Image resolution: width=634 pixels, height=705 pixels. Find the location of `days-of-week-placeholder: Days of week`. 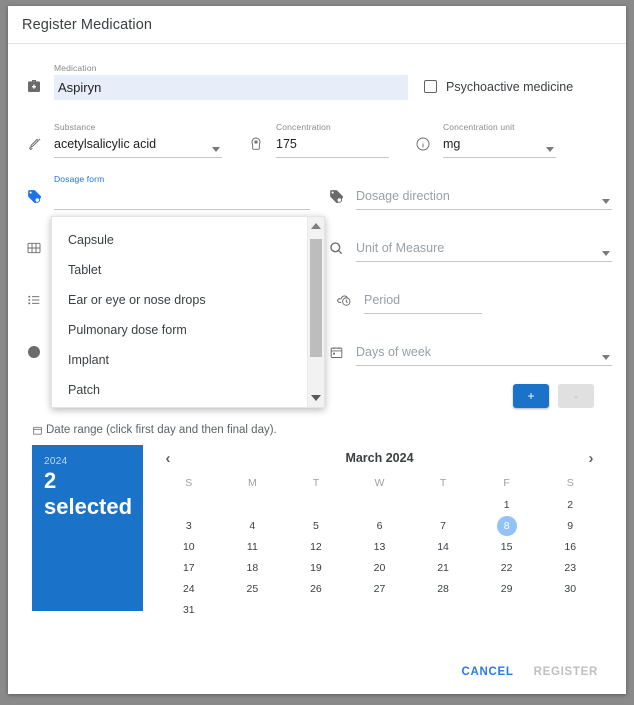

days-of-week-placeholder: Days of week is located at coordinates (484, 352).